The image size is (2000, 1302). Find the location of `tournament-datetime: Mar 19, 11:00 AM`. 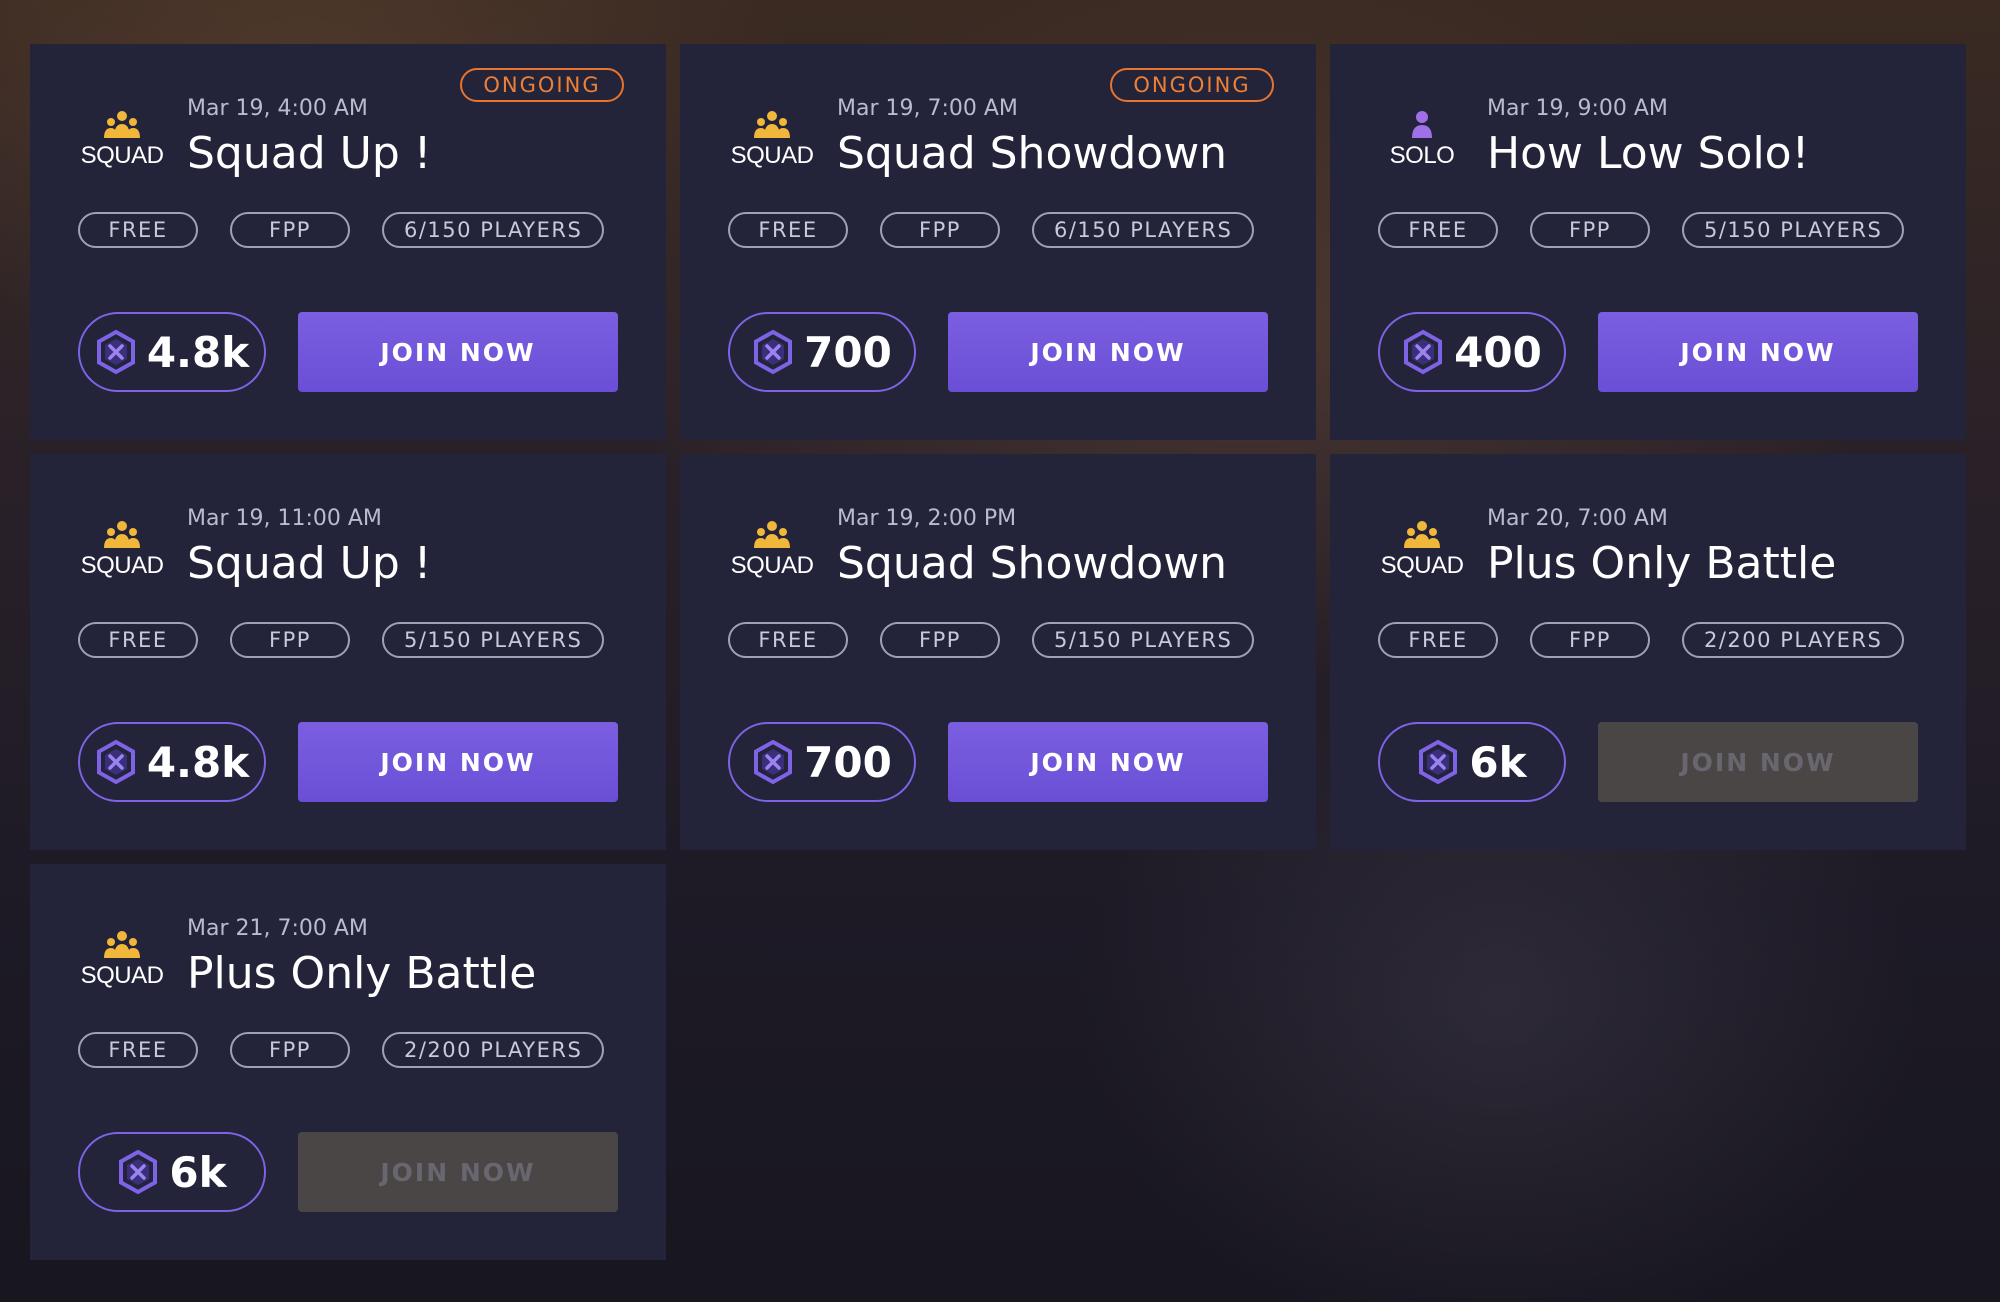

tournament-datetime: Mar 19, 11:00 AM is located at coordinates (284, 518).